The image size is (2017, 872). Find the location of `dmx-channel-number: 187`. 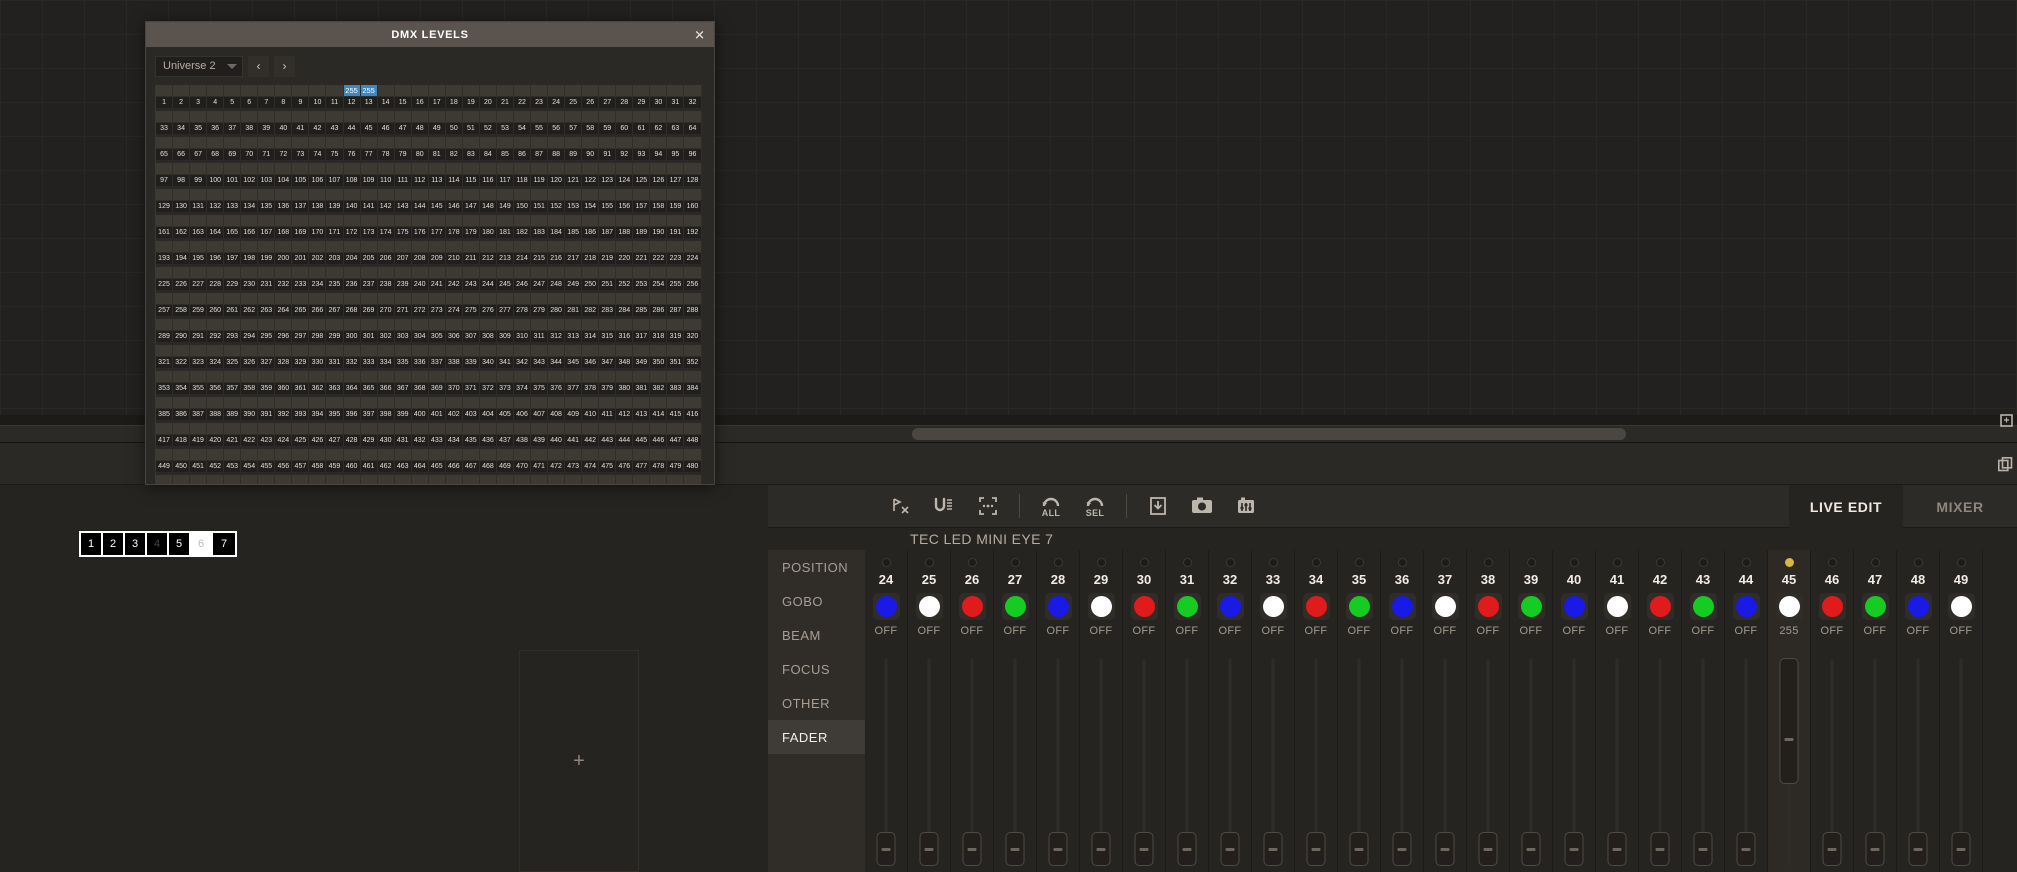

dmx-channel-number: 187 is located at coordinates (608, 232).